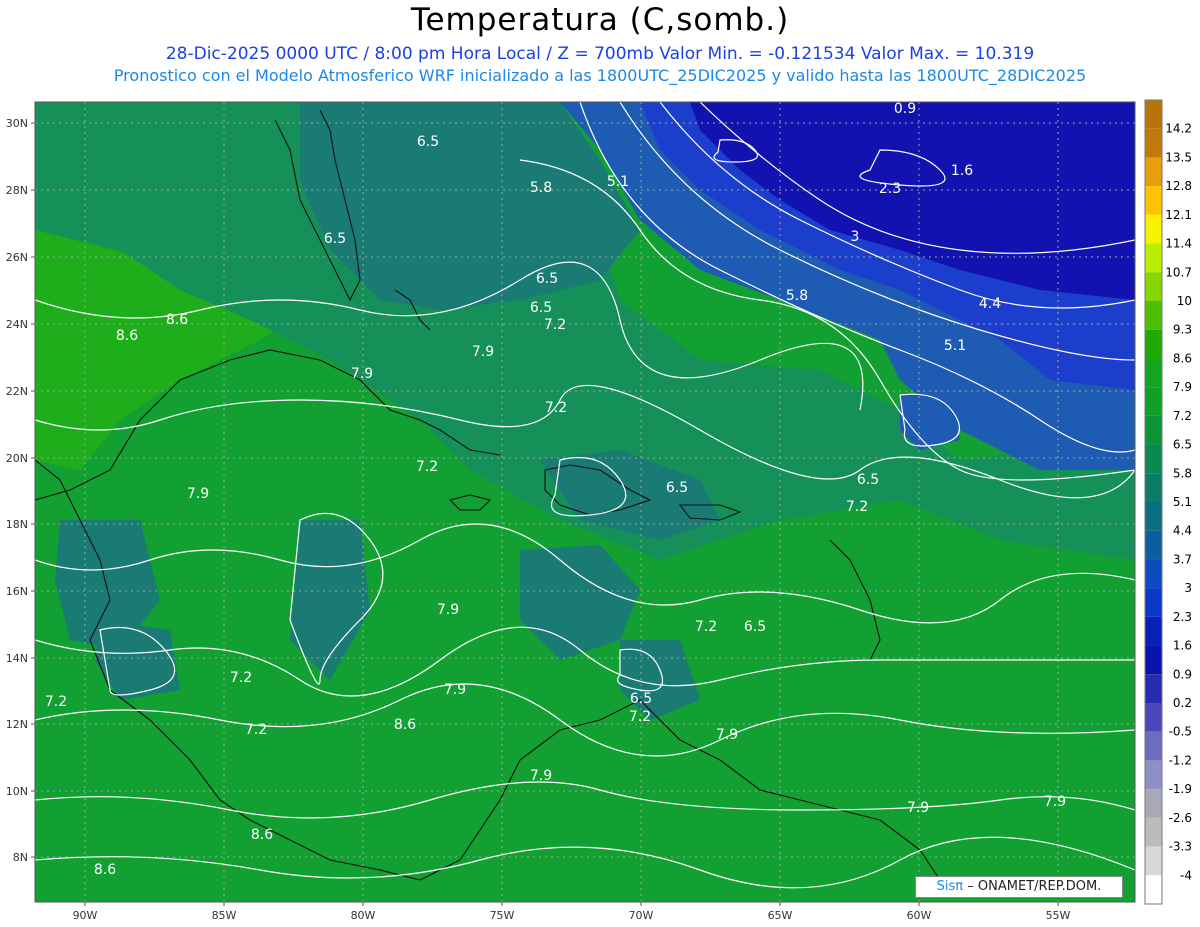 This screenshot has height=927, width=1200. I want to click on colorbar-label: -1.2, so click(1180, 760).